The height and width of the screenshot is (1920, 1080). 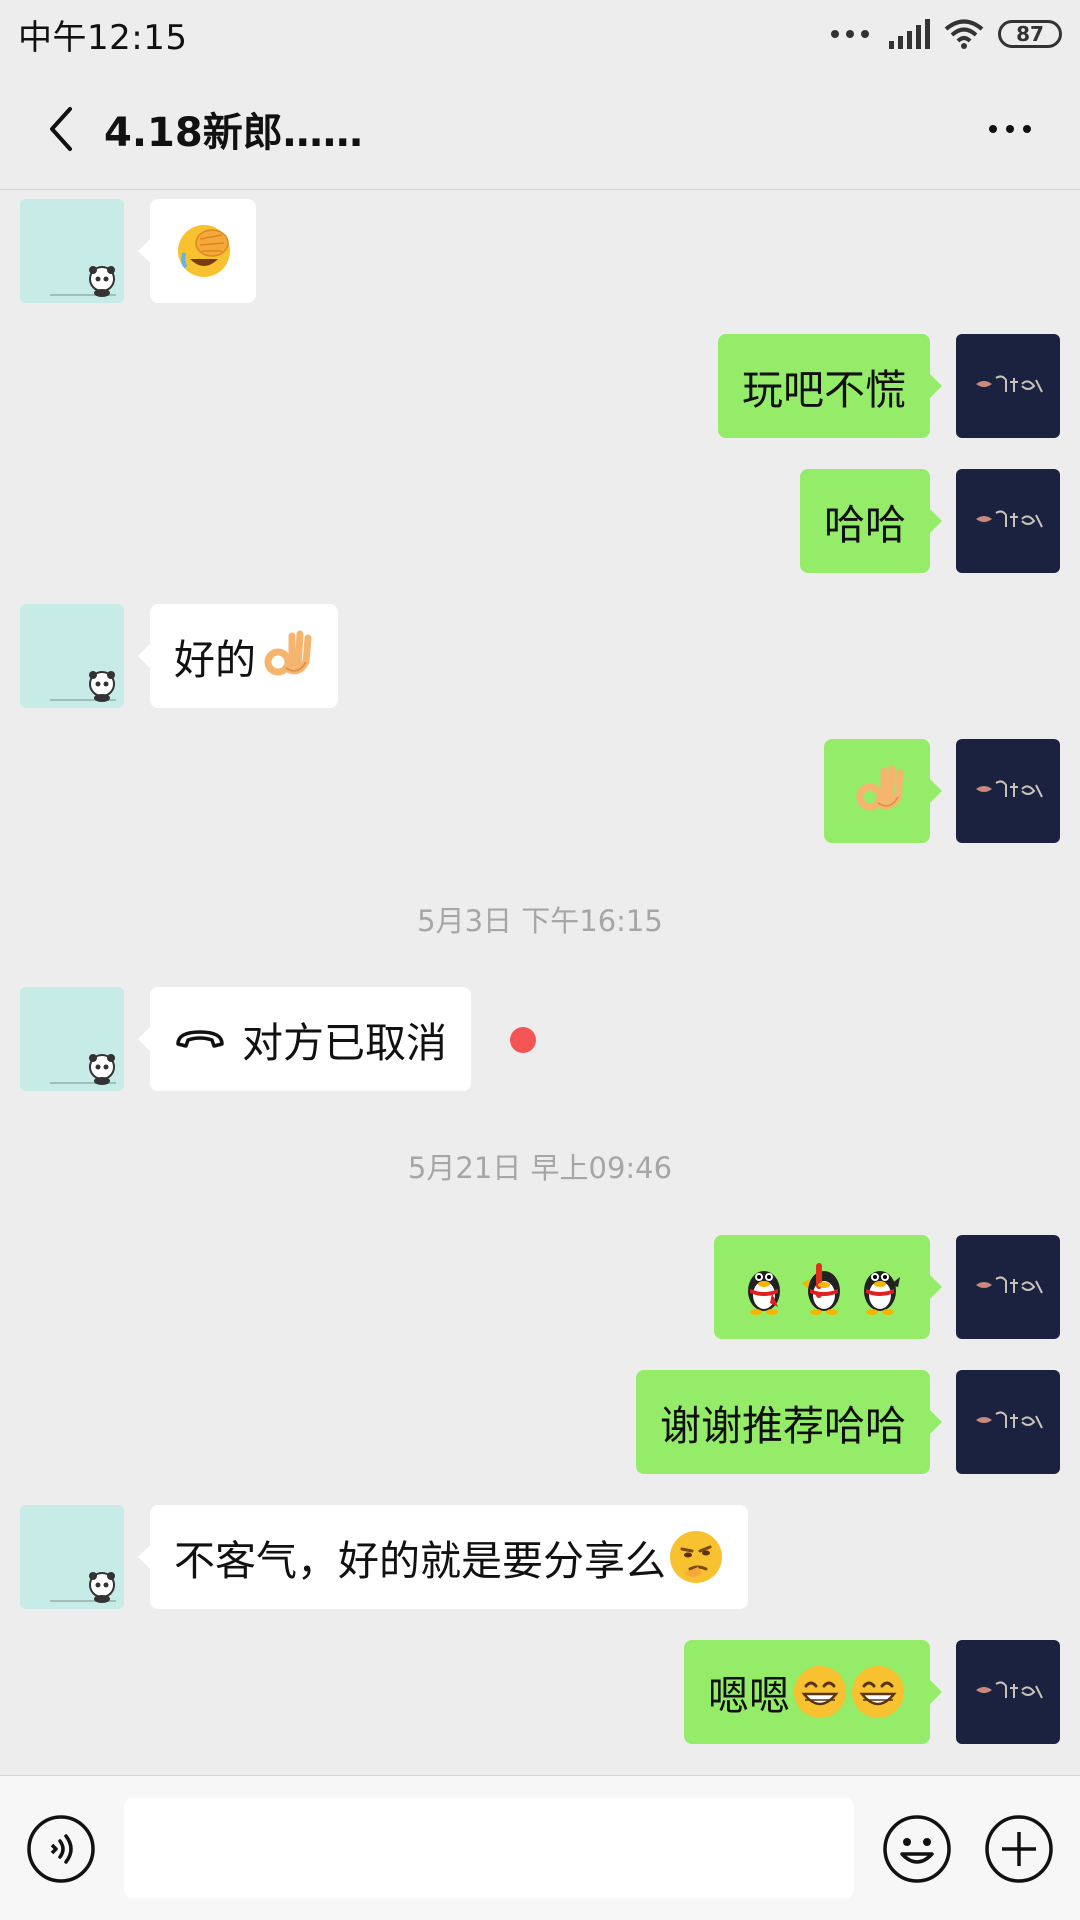 What do you see at coordinates (540, 521) in the screenshot?
I see `message-row: 哈哈` at bounding box center [540, 521].